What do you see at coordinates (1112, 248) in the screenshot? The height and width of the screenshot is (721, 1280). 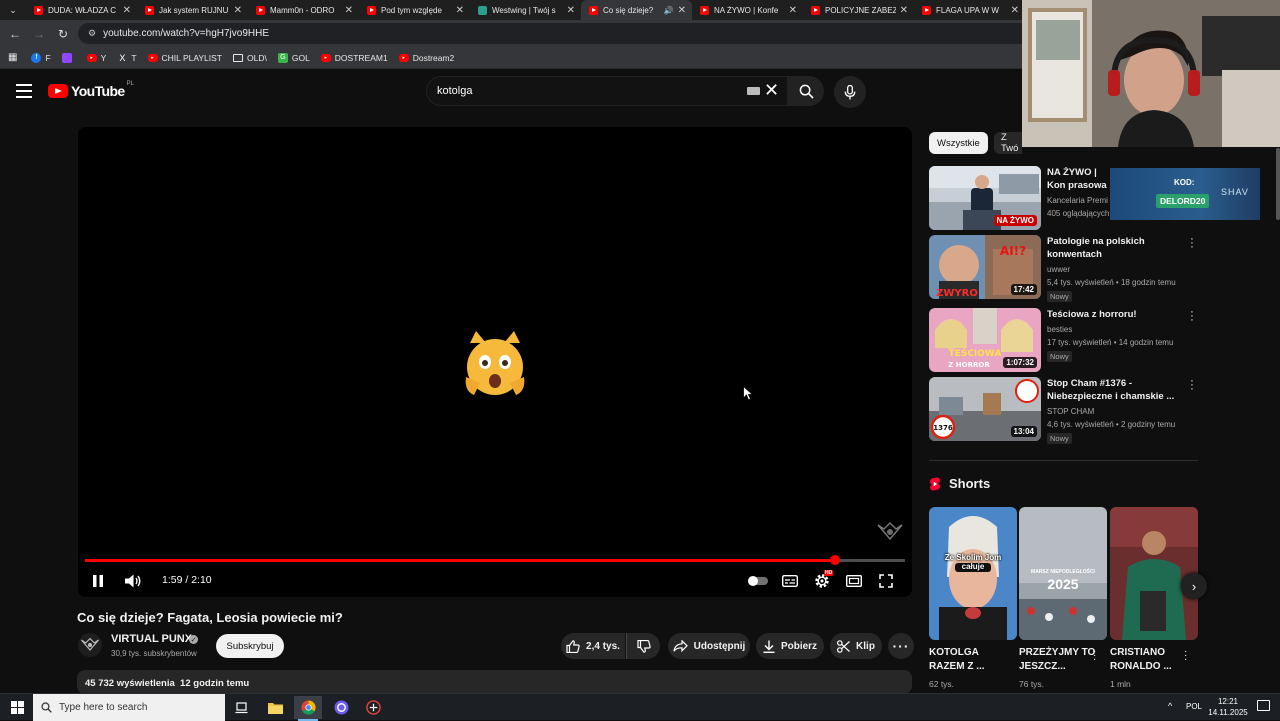 I see `recommendation-title: Patologie na polskich konwentach` at bounding box center [1112, 248].